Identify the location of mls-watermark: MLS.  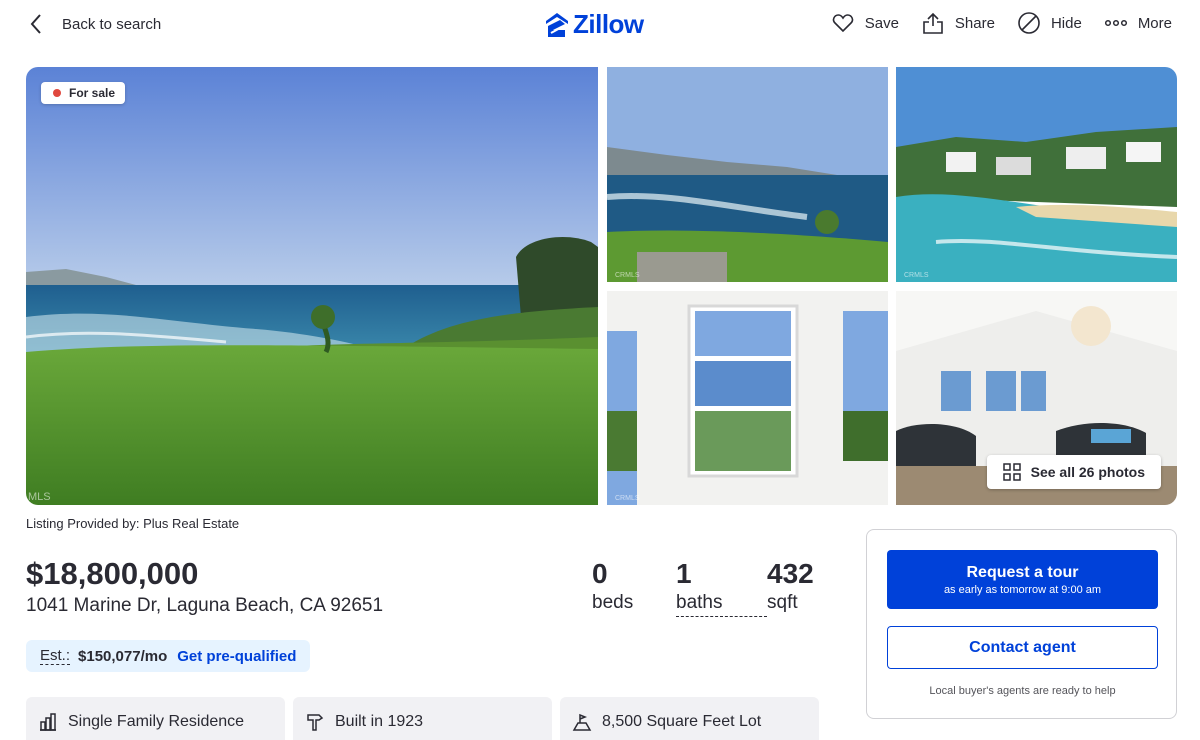
(39, 497).